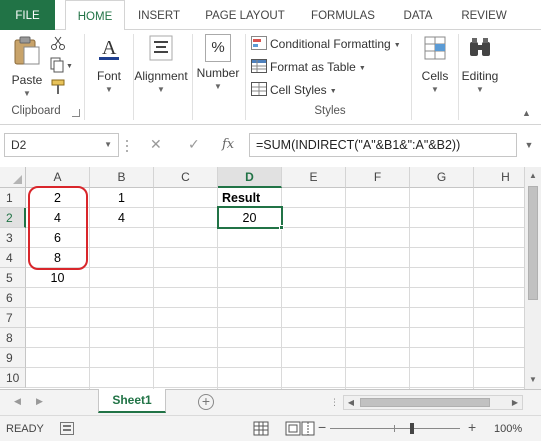 The height and width of the screenshot is (441, 541). I want to click on editing-button: Editing ▼, so click(480, 64).